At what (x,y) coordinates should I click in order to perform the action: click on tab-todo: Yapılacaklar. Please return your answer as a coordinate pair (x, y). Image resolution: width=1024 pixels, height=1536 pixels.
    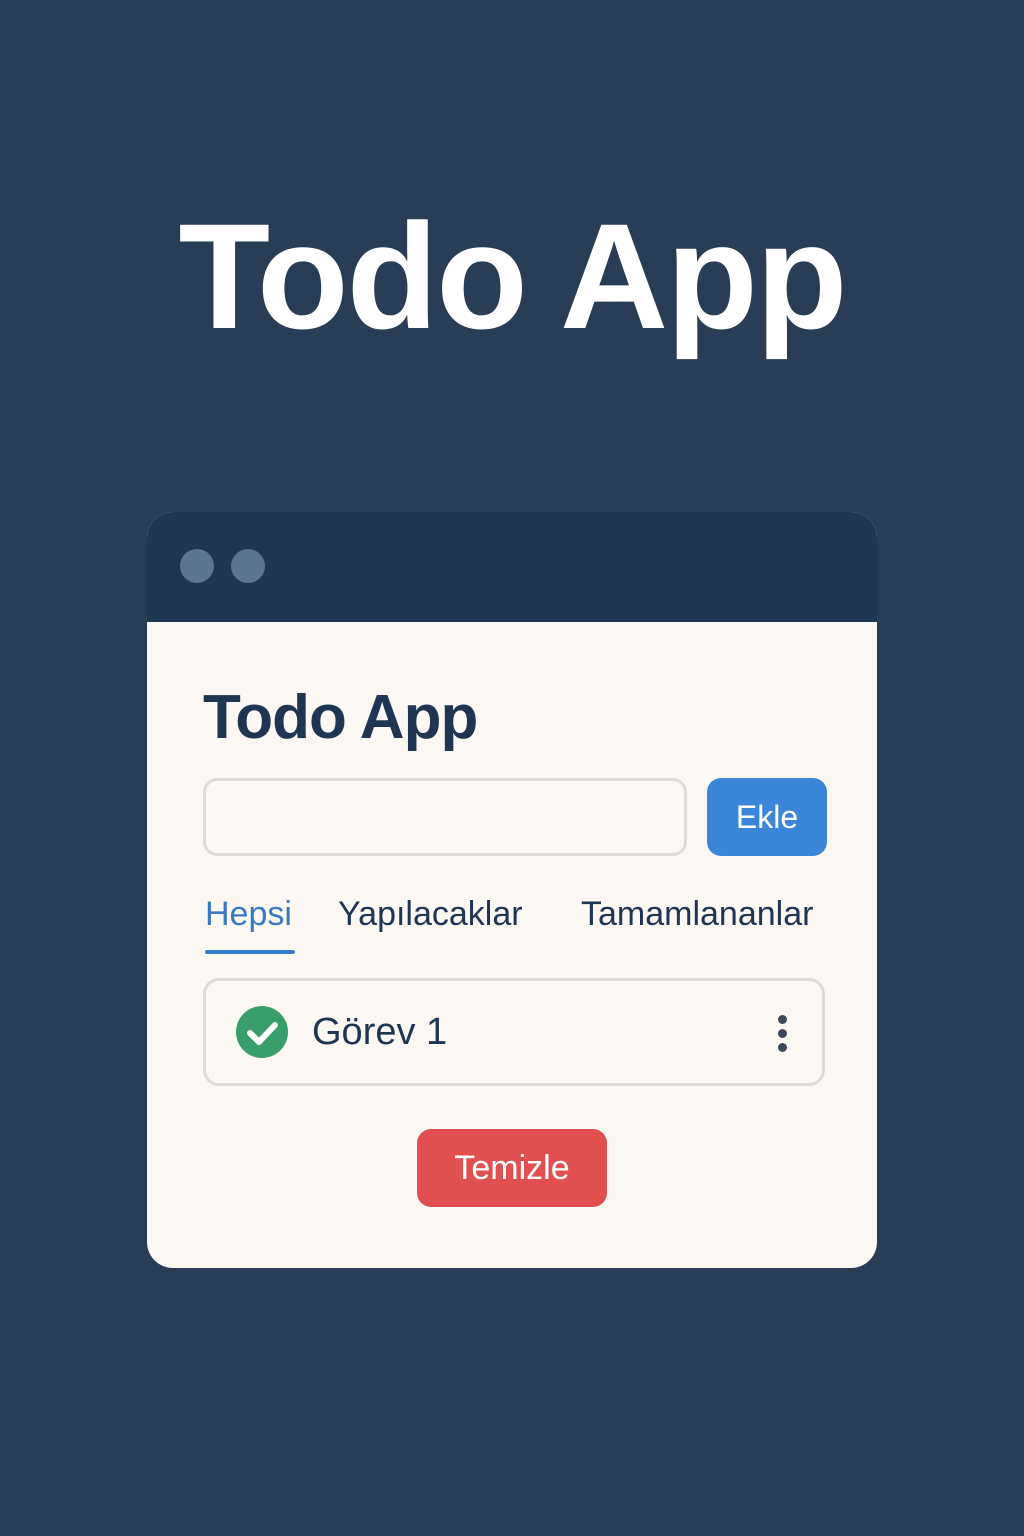
    Looking at the image, I should click on (430, 914).